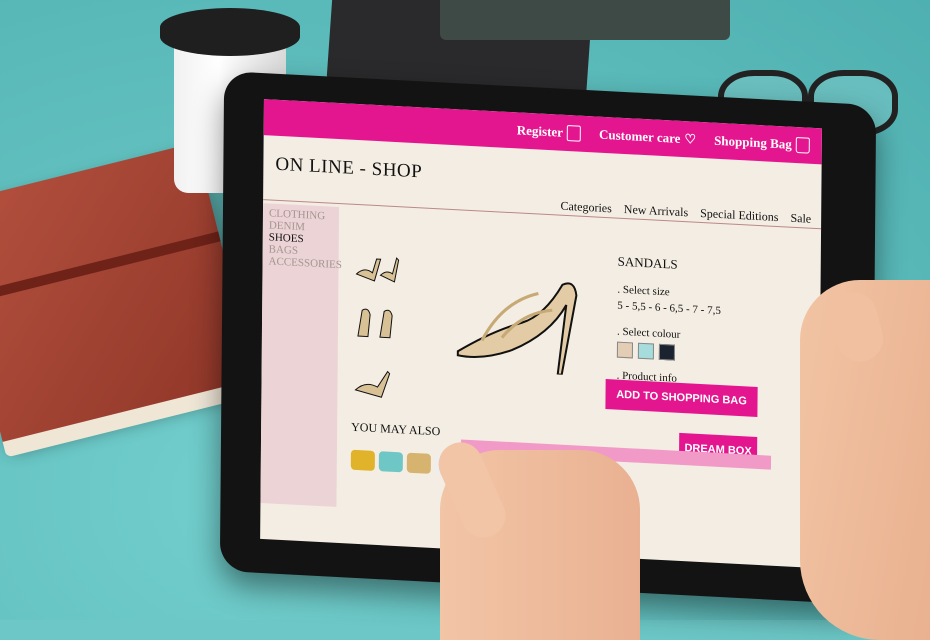 This screenshot has height=640, width=930. I want to click on shopping-bag-link: Shopping Bag, so click(762, 143).